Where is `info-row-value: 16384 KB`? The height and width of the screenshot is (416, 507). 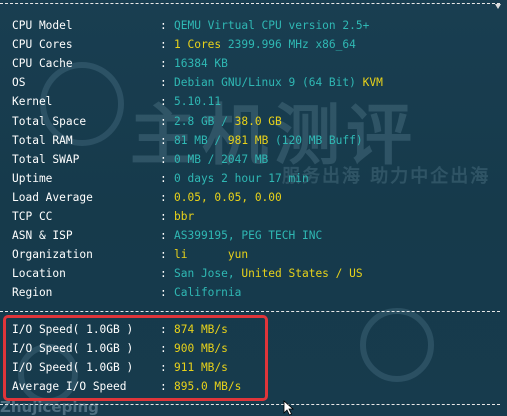 info-row-value: 16384 KB is located at coordinates (201, 64).